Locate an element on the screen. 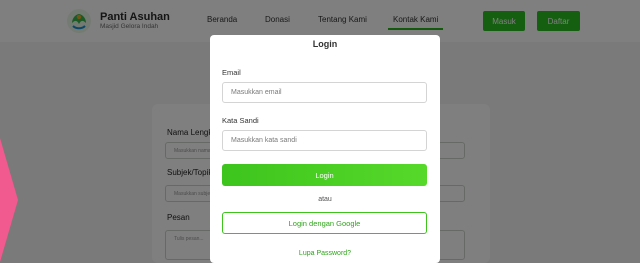 This screenshot has width=640, height=263. modal-title: Login is located at coordinates (325, 44).